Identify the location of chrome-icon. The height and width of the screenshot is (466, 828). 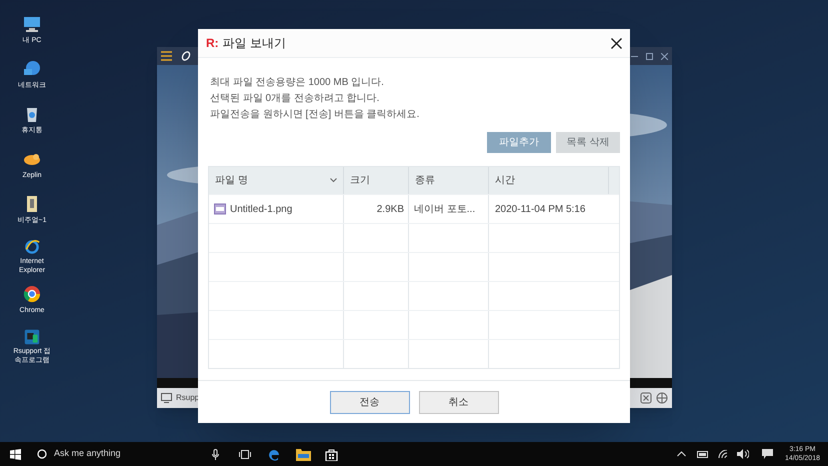
(32, 294).